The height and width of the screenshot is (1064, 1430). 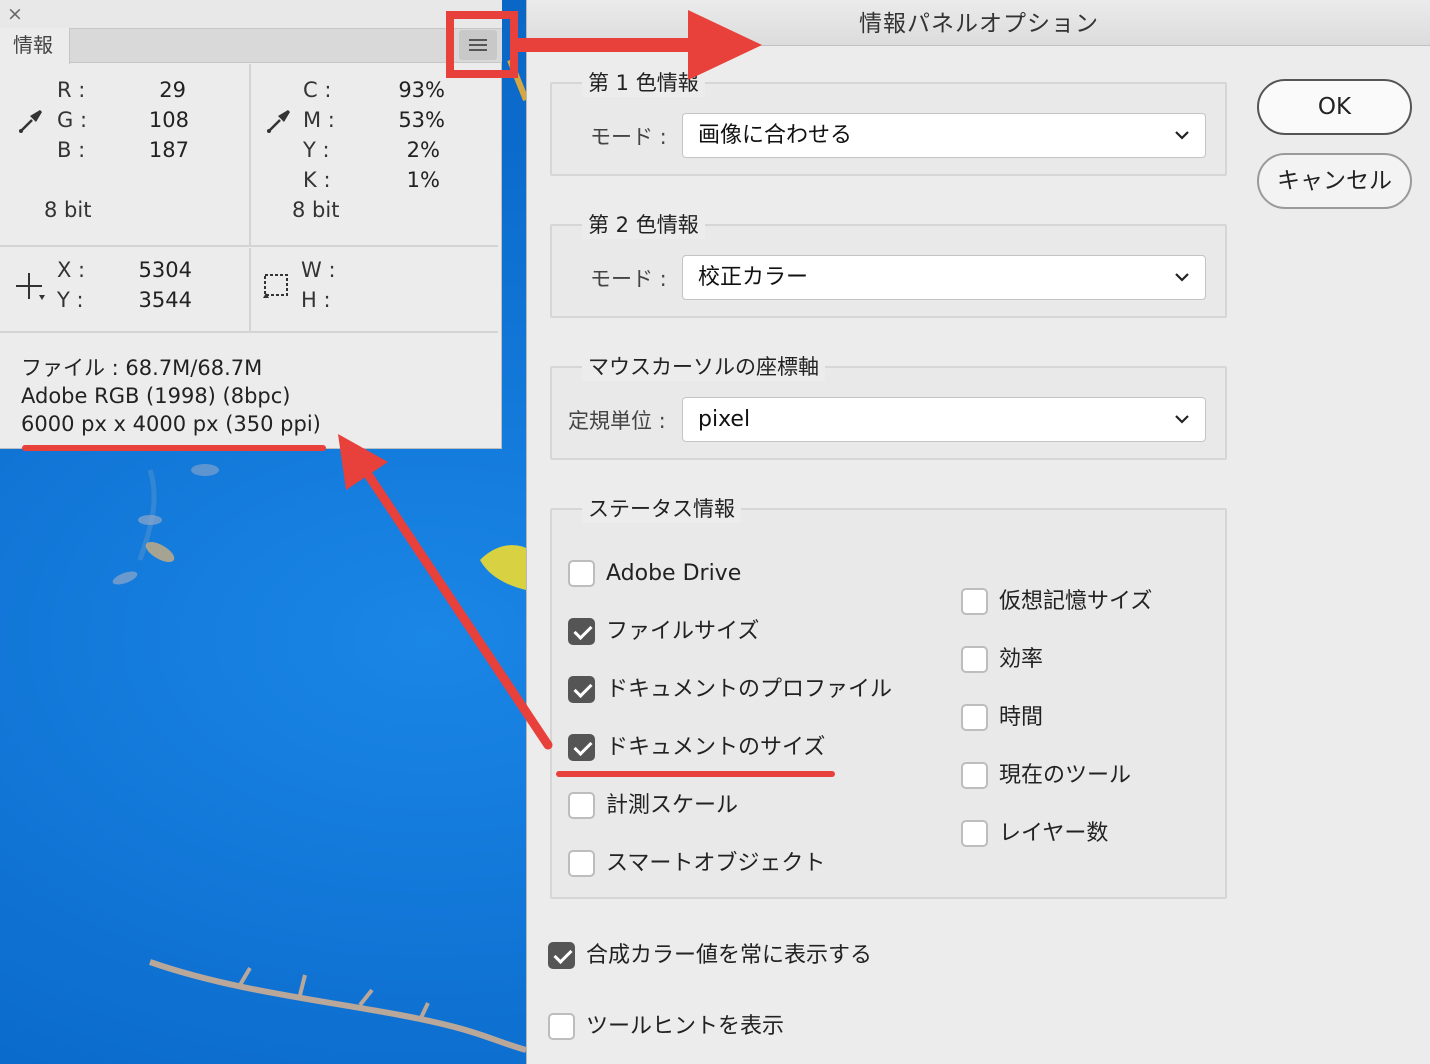 What do you see at coordinates (628, 279) in the screenshot?
I see `second-mode-label: モード :` at bounding box center [628, 279].